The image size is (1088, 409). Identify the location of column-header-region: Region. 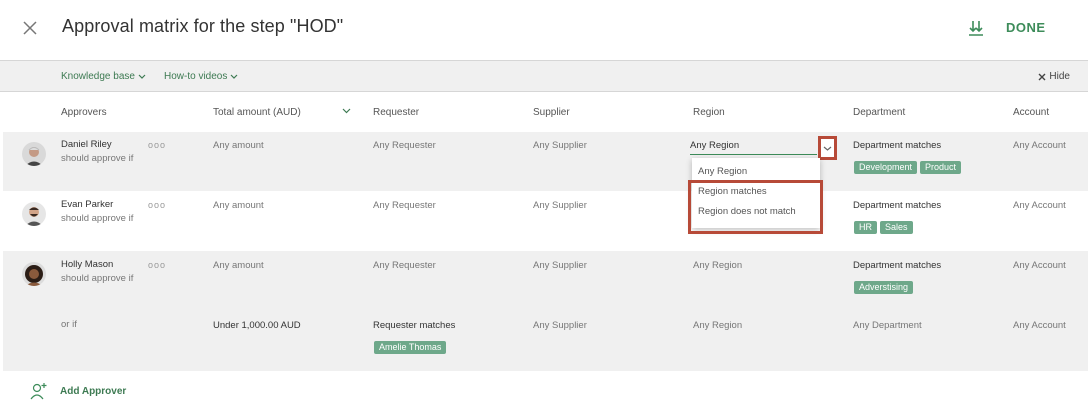
(709, 112).